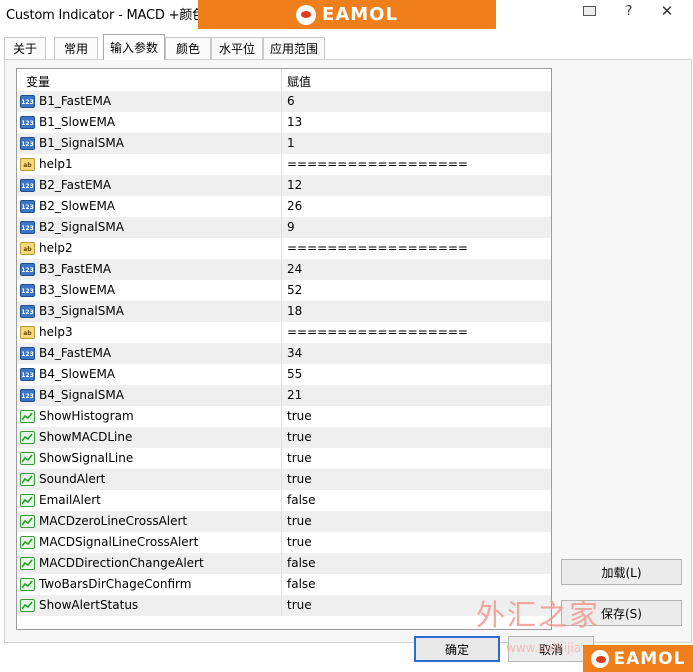 This screenshot has height=672, width=693. I want to click on close-button: ✕, so click(667, 11).